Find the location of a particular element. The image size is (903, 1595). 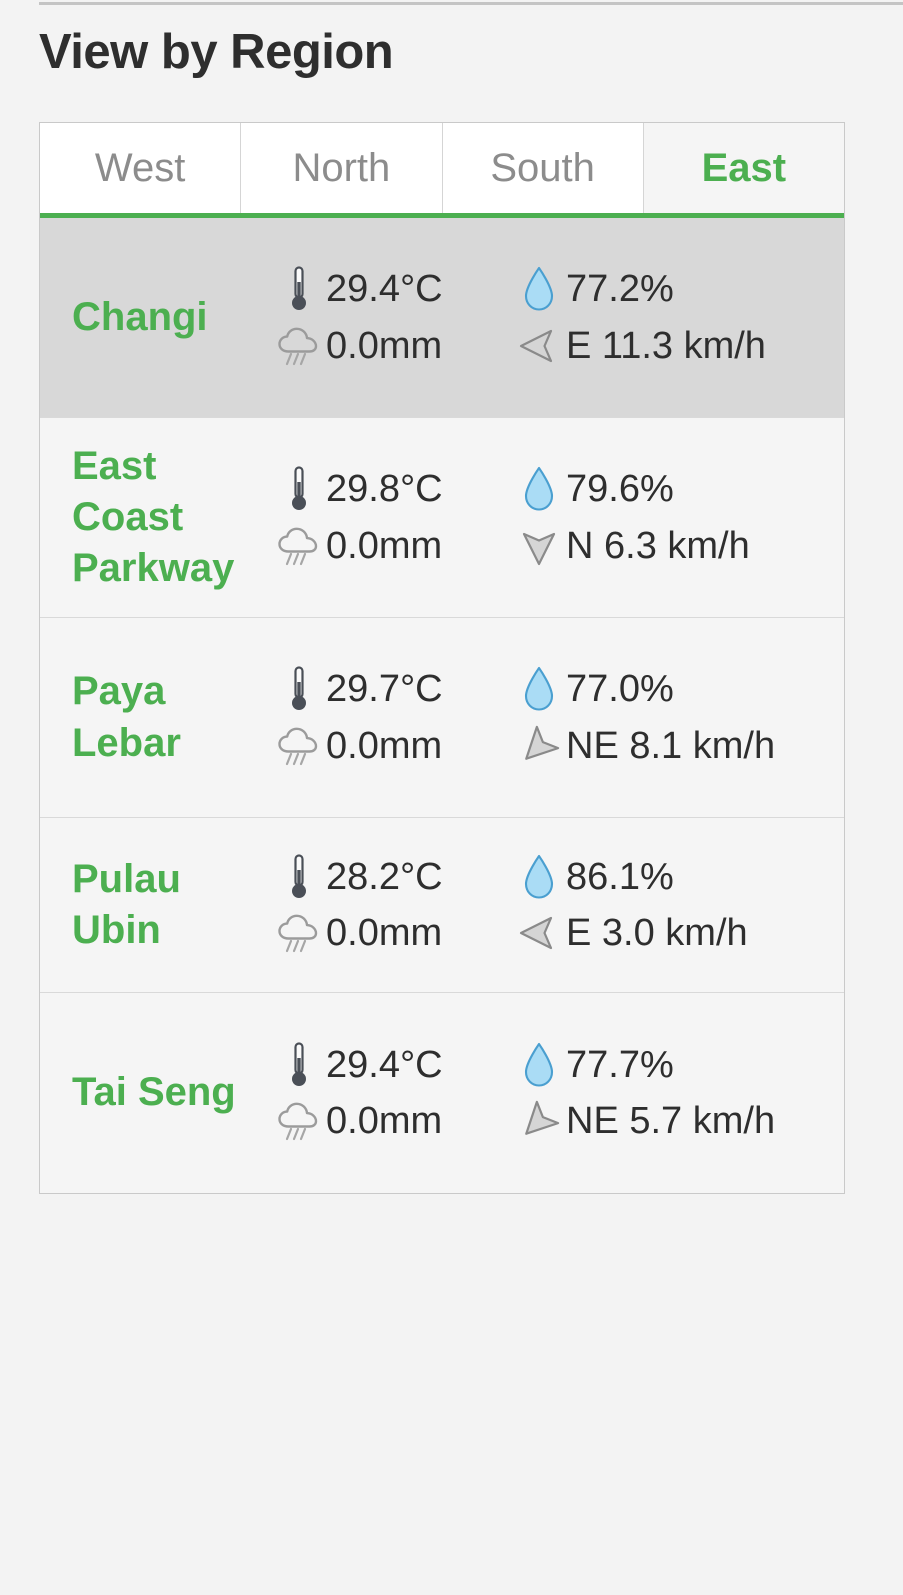

station-metrics-secondary: 77.7% NE 5.7 km/h is located at coordinates (678, 1093).